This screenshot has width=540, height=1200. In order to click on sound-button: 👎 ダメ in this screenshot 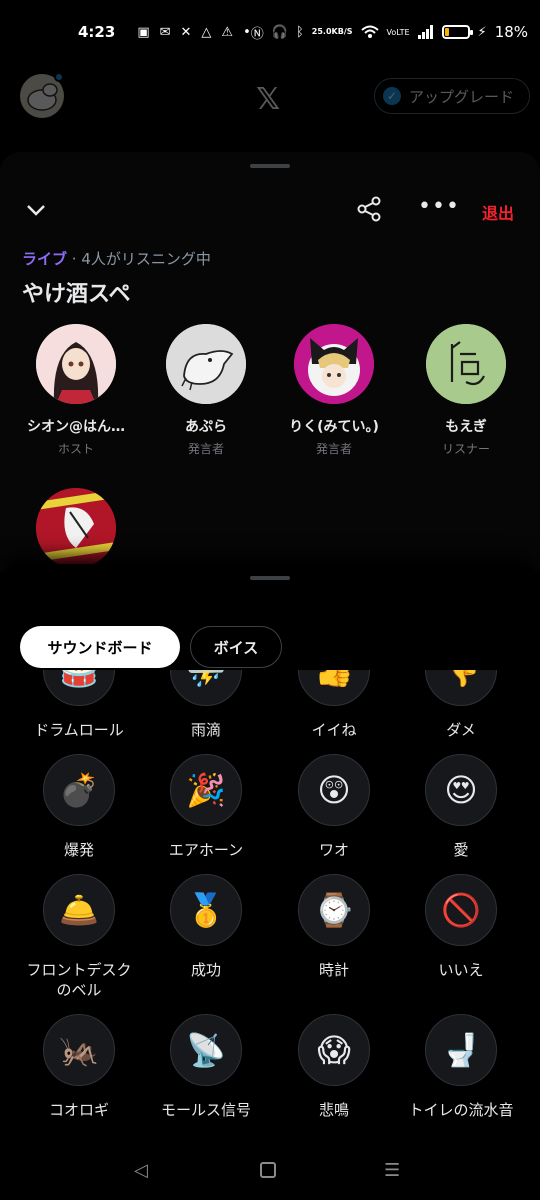, I will do `click(461, 705)`.